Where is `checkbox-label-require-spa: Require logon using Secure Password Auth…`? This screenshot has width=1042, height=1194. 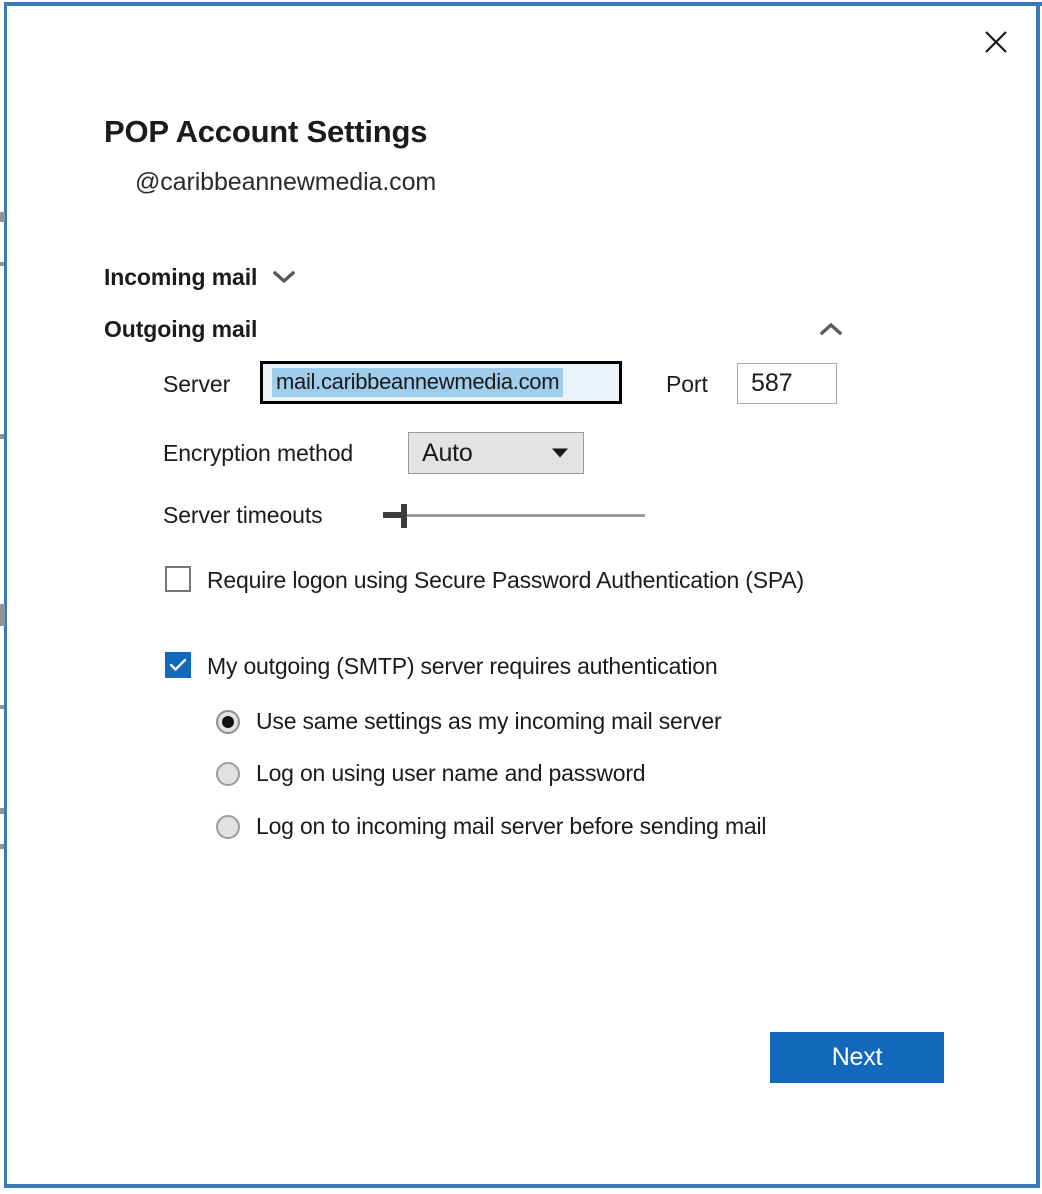
checkbox-label-require-spa: Require logon using Secure Password Auth… is located at coordinates (505, 580).